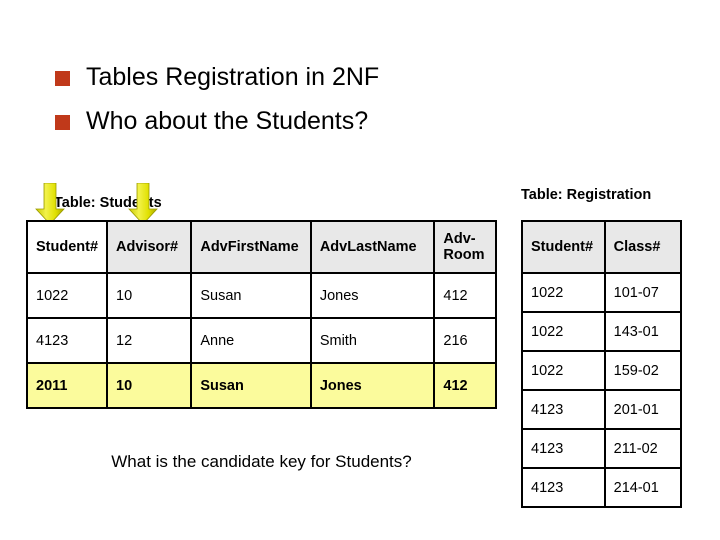 The width and height of the screenshot is (720, 540). Describe the element at coordinates (67, 385) in the screenshot. I see `cell-student-number: 2011` at that location.